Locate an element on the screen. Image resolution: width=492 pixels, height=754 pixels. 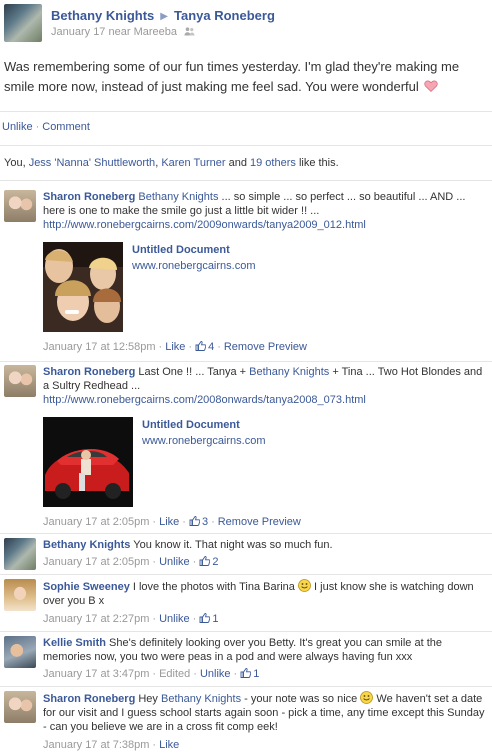
comment-time: January 17 at 3:47pm is located at coordinates (96, 674).